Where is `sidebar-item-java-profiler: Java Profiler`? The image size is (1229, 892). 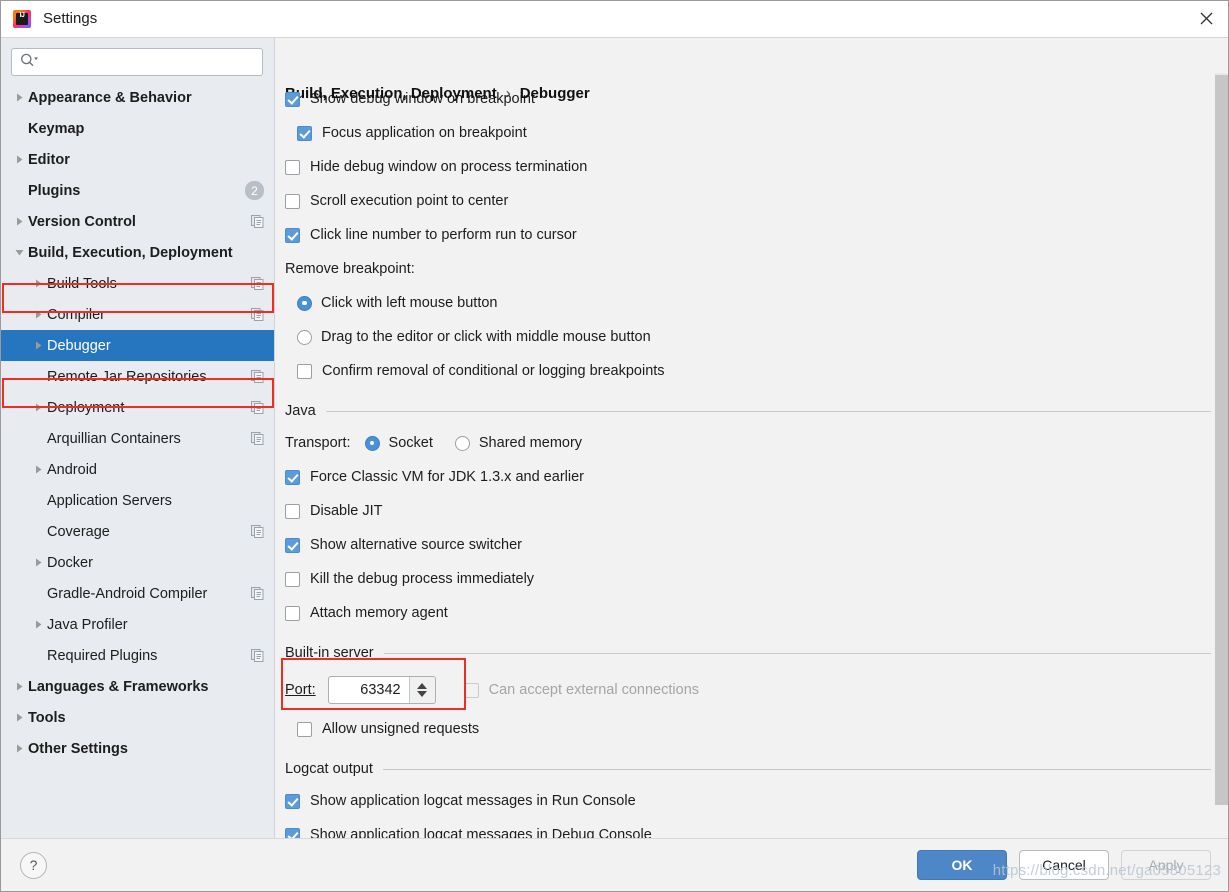
sidebar-item-java-profiler: Java Profiler is located at coordinates (137, 624).